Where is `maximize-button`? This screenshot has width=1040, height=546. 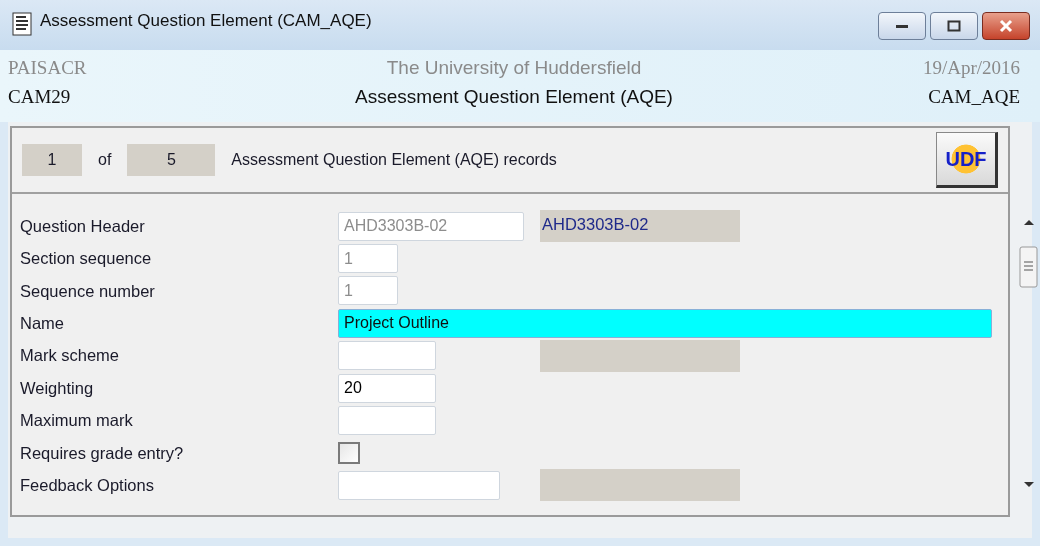
maximize-button is located at coordinates (954, 26).